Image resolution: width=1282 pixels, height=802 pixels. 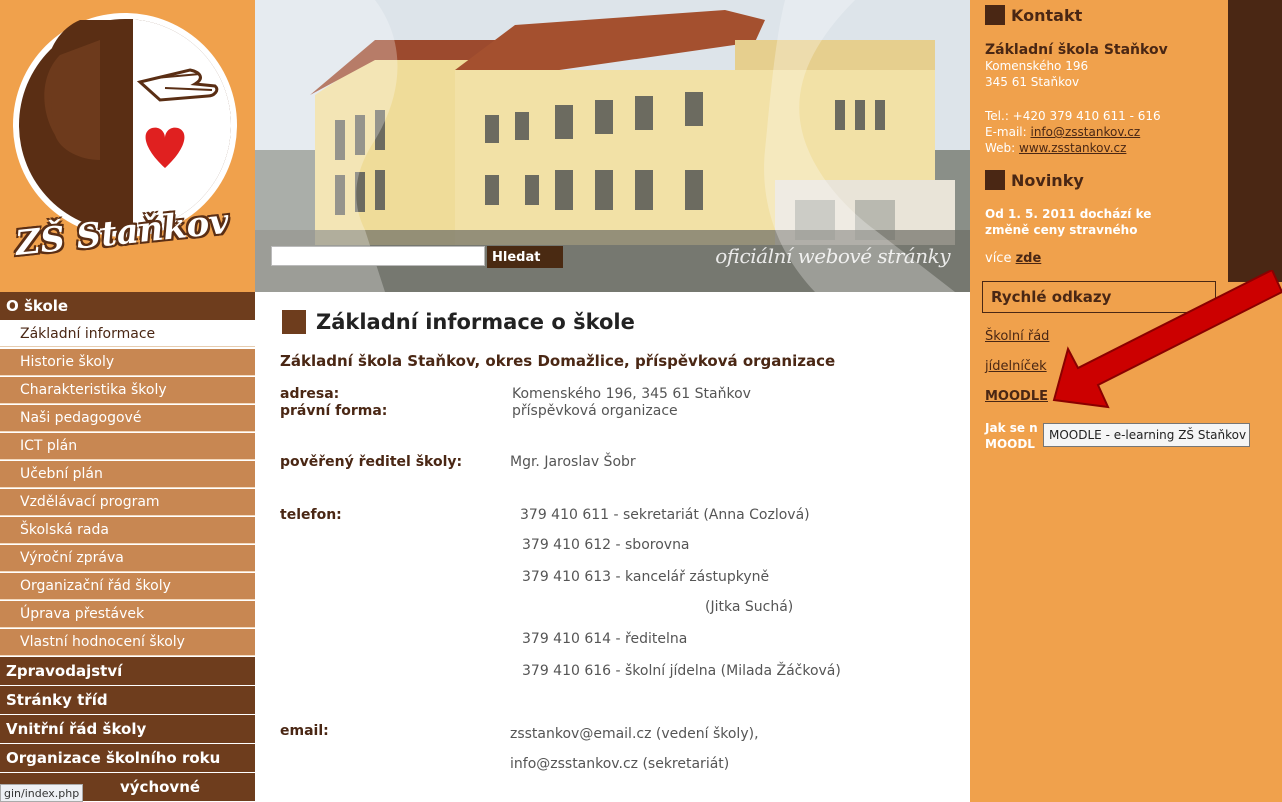 I want to click on nav-item-historie-skoly: Historie školy, so click(x=127, y=362).